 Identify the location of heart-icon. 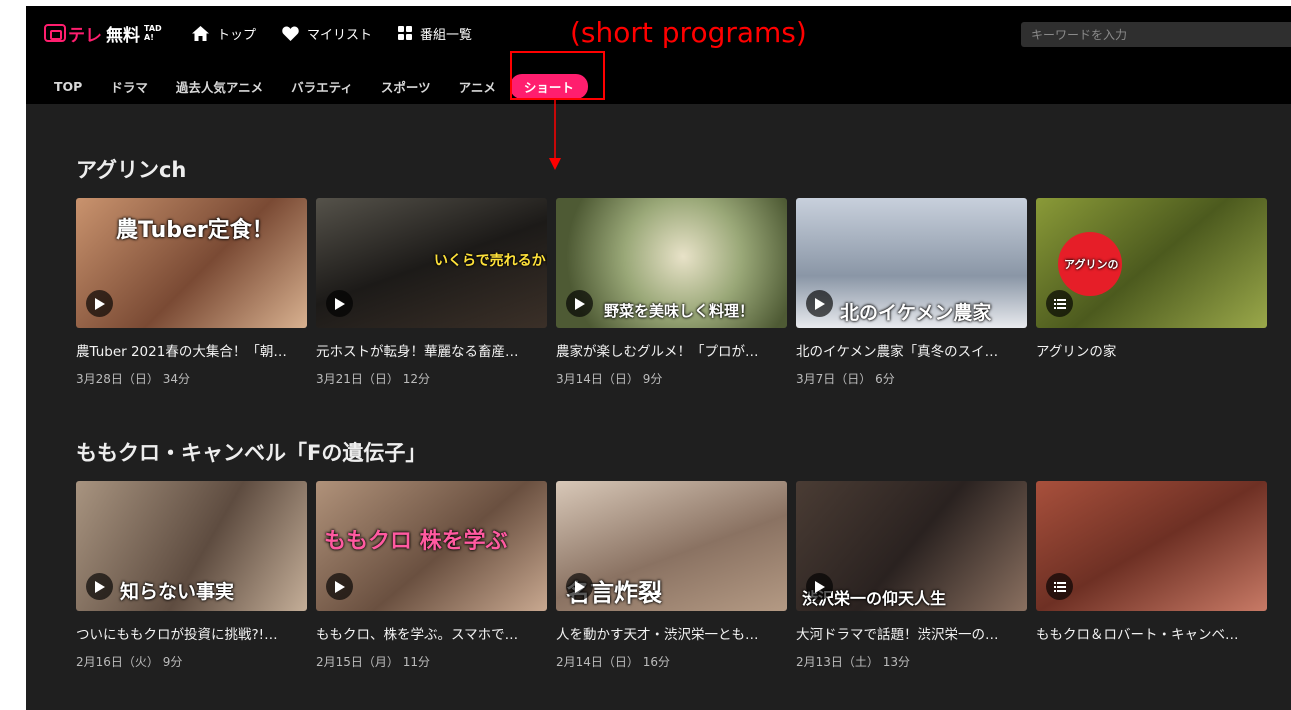
(290, 33).